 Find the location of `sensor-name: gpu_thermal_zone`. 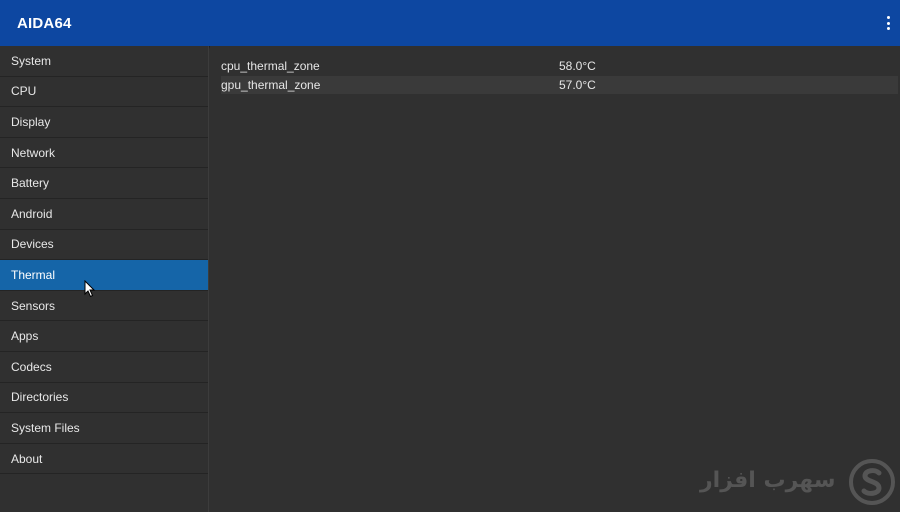

sensor-name: gpu_thermal_zone is located at coordinates (271, 85).